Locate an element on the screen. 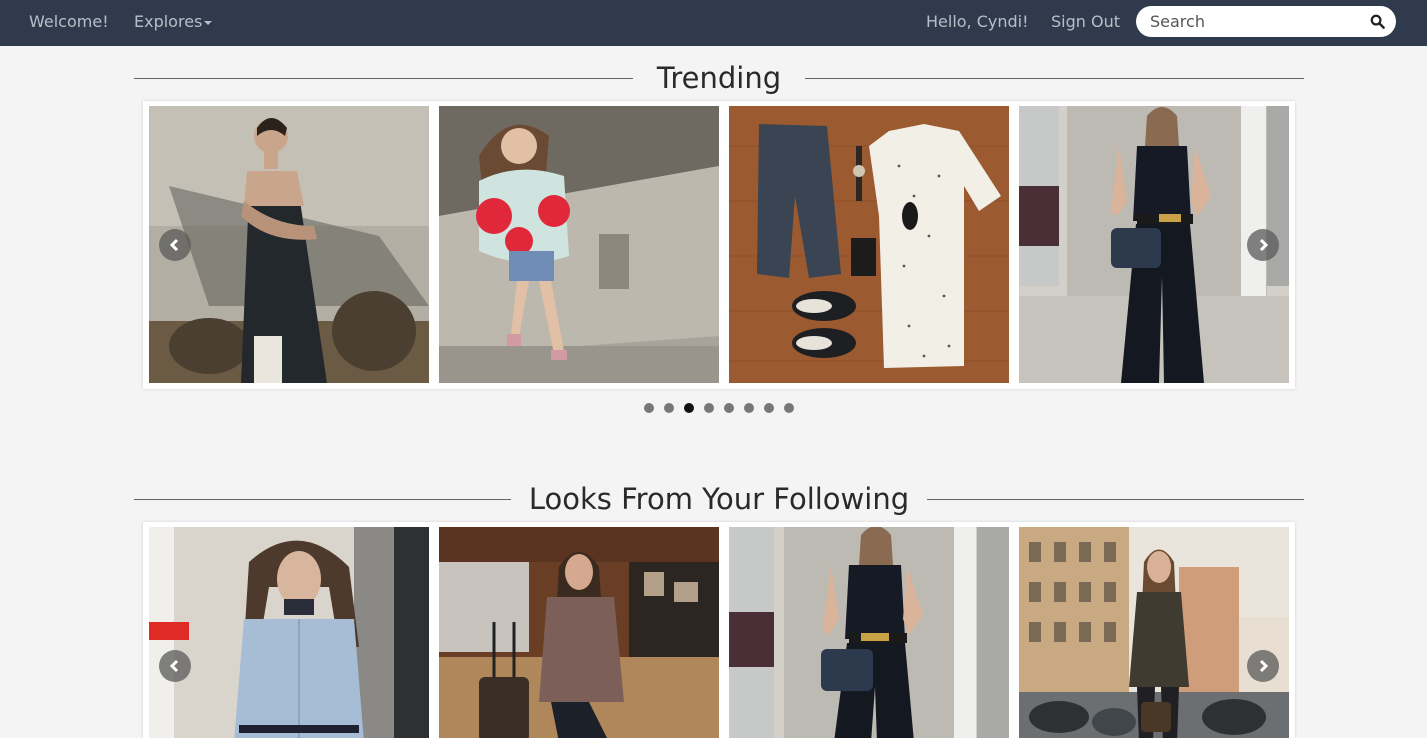 Image resolution: width=1427 pixels, height=738 pixels. trending-header: Trending is located at coordinates (719, 78).